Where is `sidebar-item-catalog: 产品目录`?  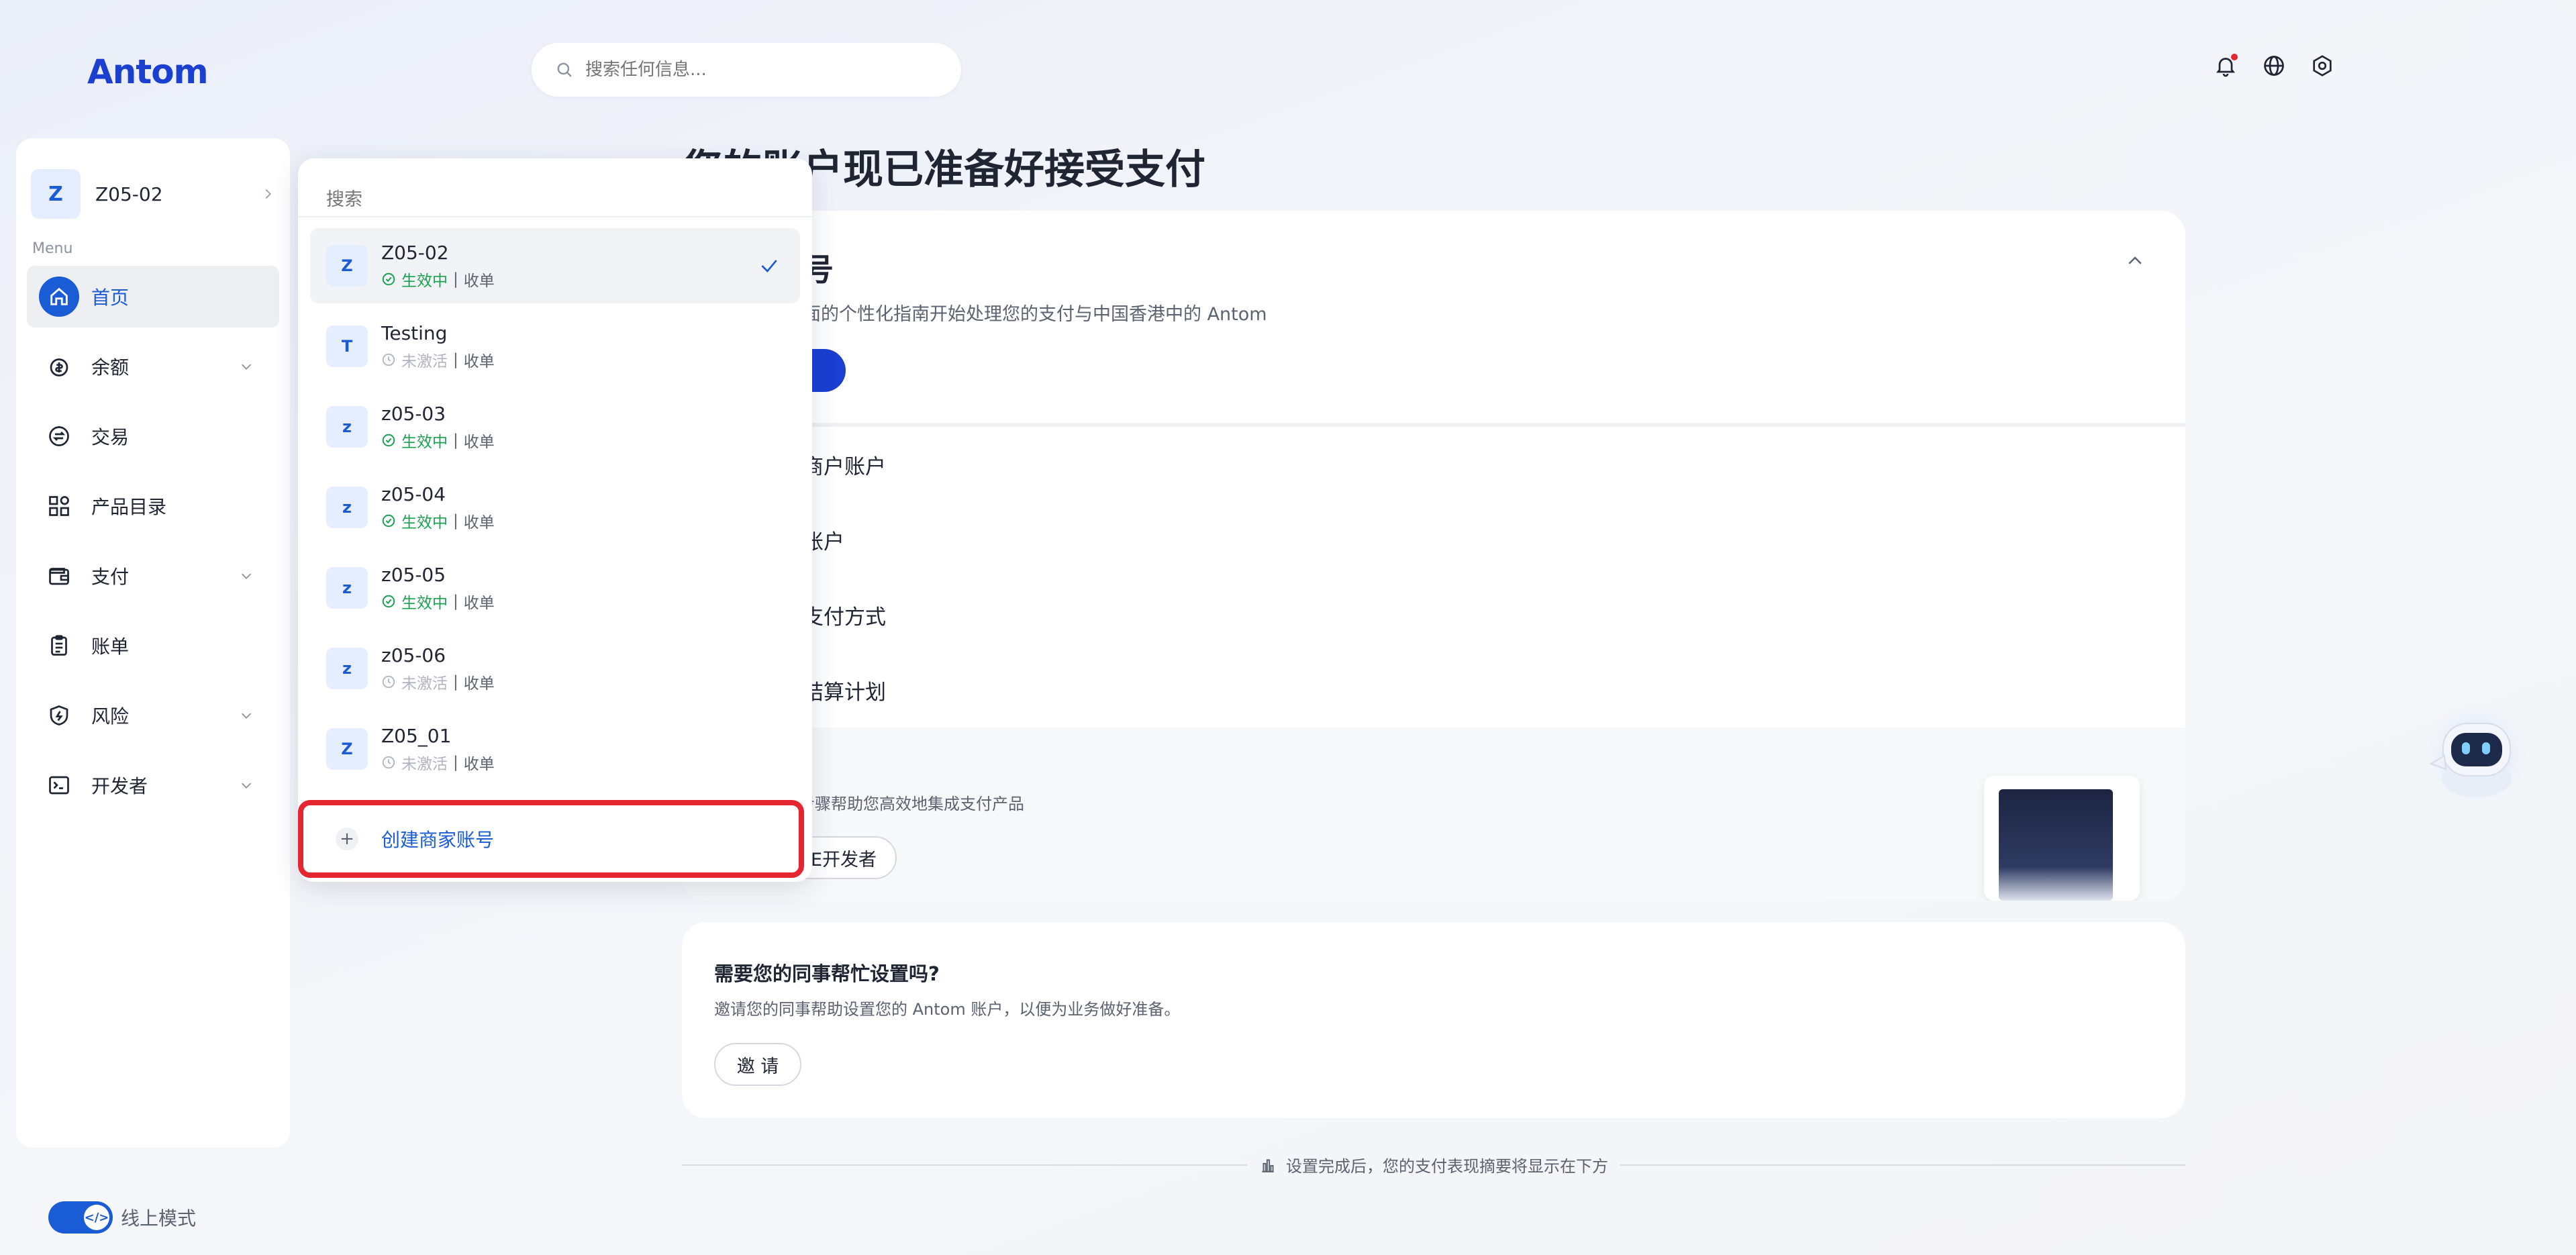 sidebar-item-catalog: 产品目录 is located at coordinates (153, 506).